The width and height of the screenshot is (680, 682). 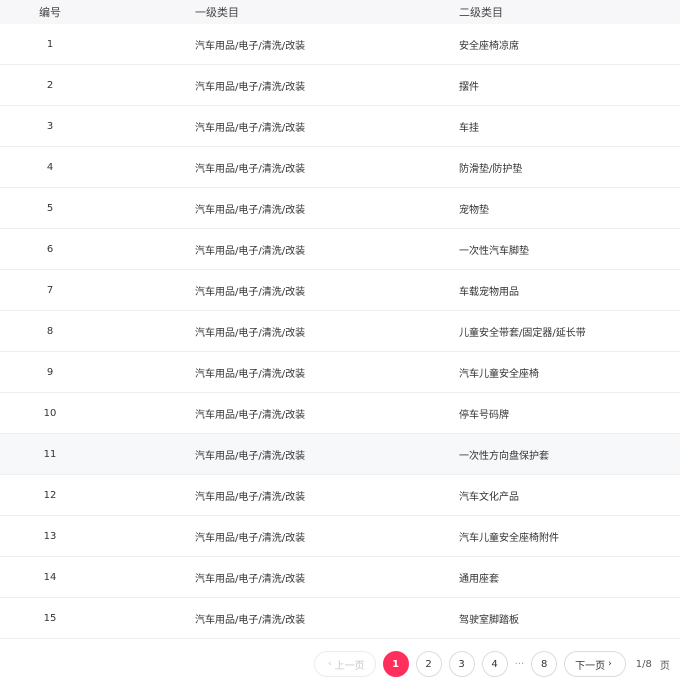 I want to click on cell-cat2: 通用座套, so click(x=479, y=579).